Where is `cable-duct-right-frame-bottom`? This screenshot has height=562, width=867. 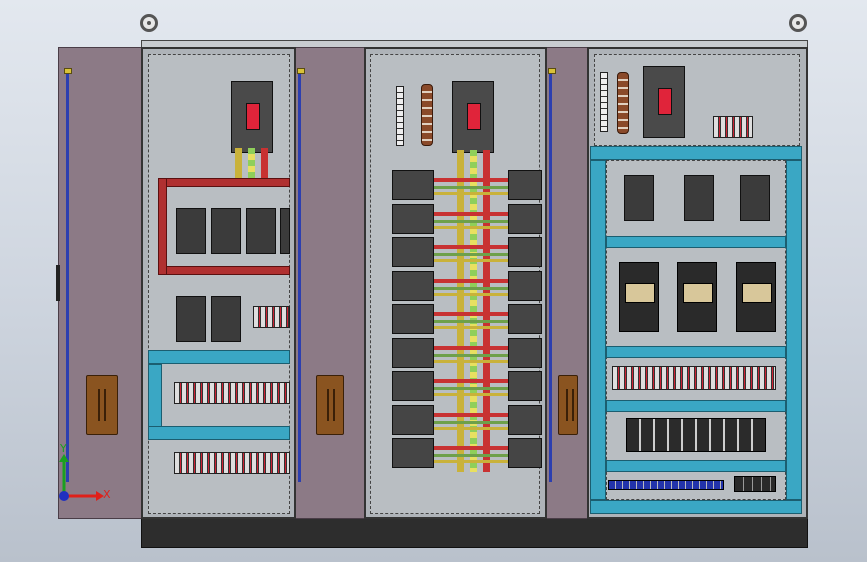 cable-duct-right-frame-bottom is located at coordinates (696, 507).